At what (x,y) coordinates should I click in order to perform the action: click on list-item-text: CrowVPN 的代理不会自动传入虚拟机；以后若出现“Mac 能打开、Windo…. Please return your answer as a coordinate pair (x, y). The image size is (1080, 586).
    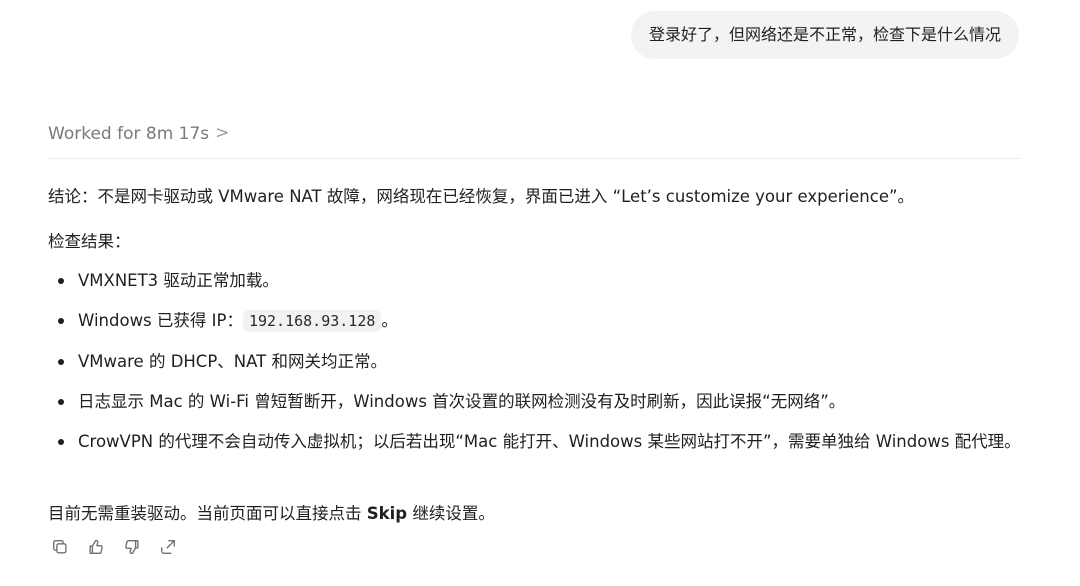
    Looking at the image, I should click on (549, 441).